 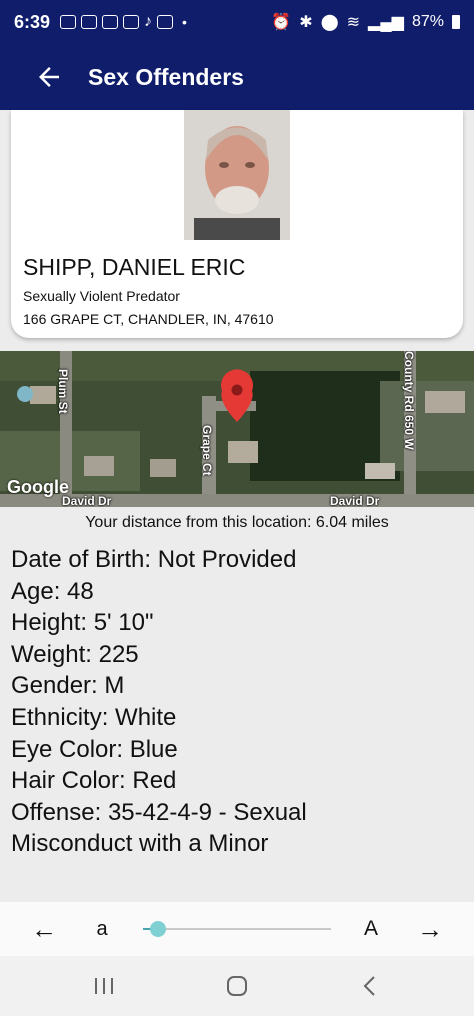 I want to click on back-button, so click(x=49, y=77).